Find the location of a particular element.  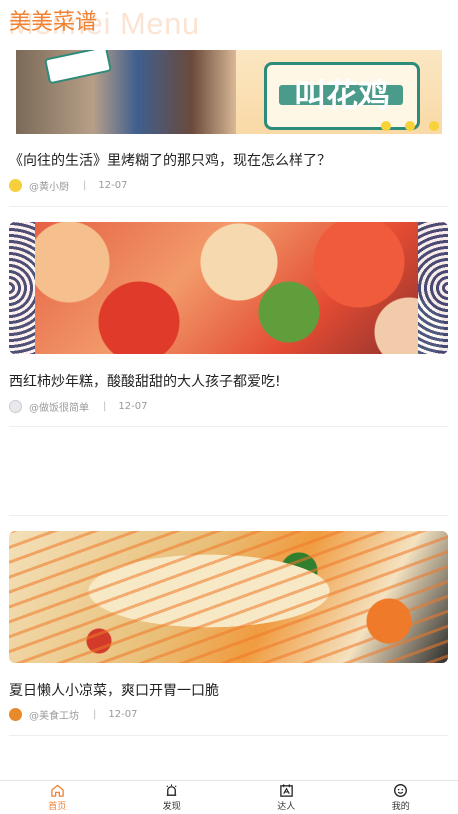

app-header: Meimei Menu 美美菜谱 is located at coordinates (229, 22).